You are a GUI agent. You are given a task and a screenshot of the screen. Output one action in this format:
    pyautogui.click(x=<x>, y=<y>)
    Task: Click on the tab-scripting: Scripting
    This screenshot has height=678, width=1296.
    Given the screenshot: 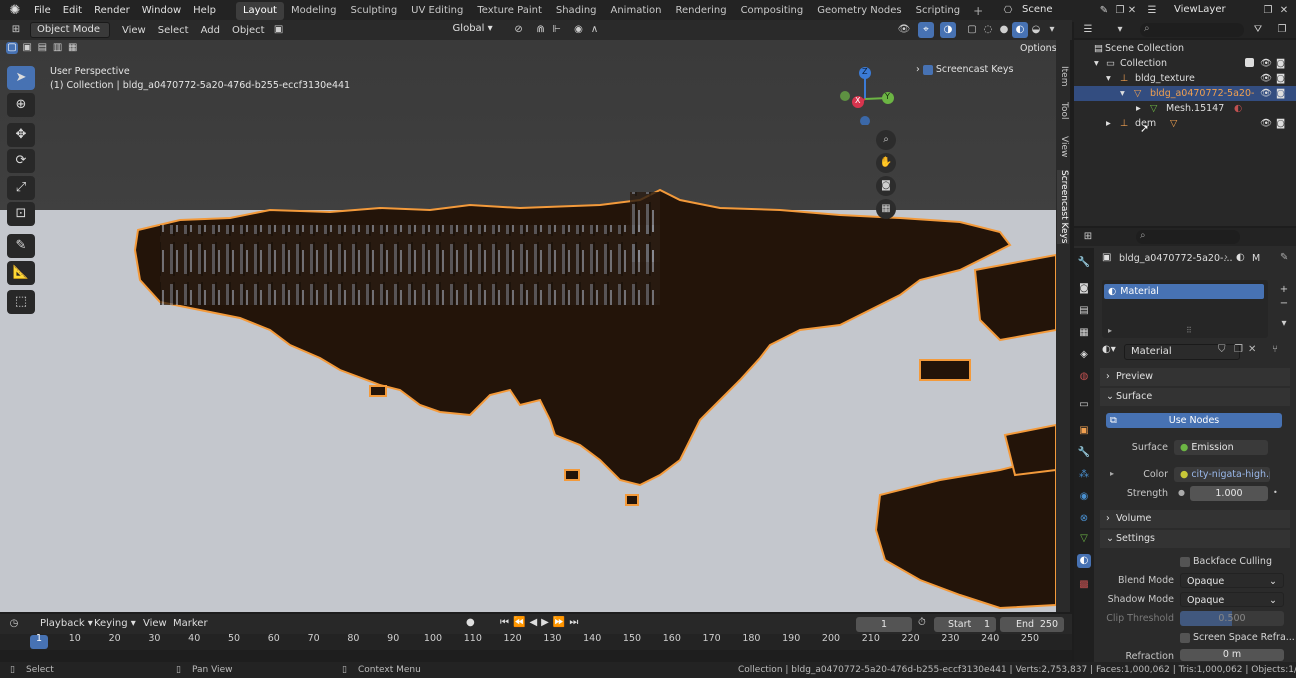 What is the action you would take?
    pyautogui.click(x=938, y=11)
    